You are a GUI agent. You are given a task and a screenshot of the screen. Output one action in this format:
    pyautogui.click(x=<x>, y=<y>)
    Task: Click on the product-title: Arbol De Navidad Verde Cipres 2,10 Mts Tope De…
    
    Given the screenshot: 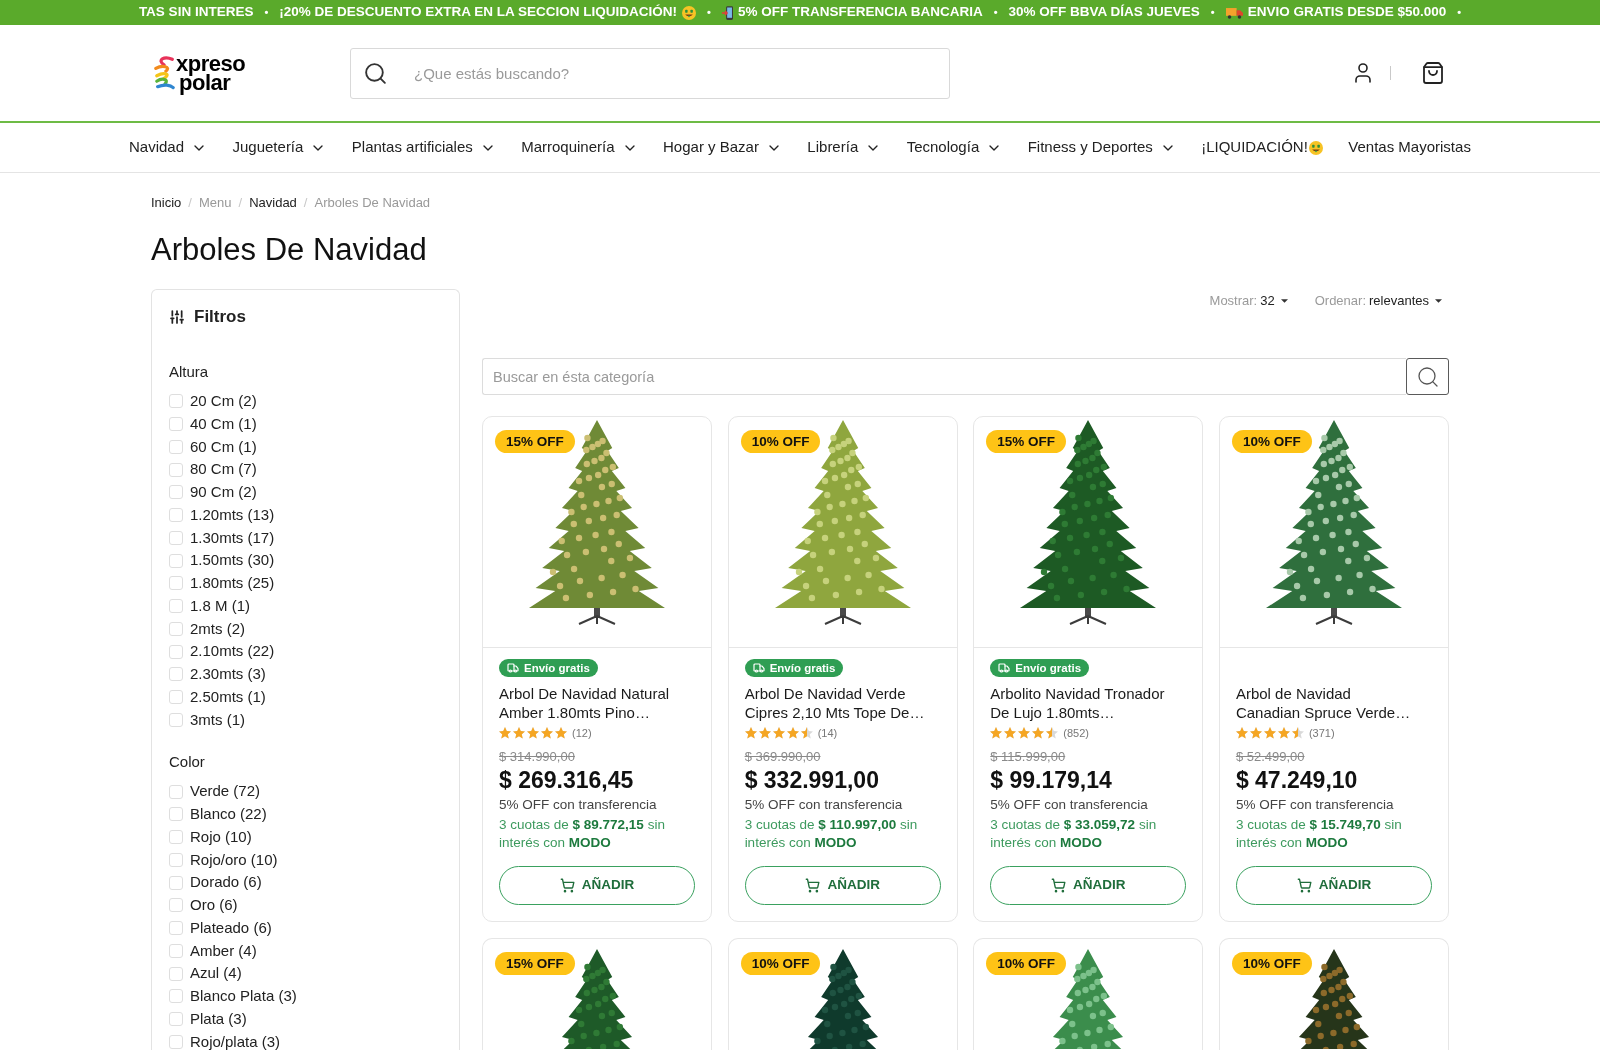 What is the action you would take?
    pyautogui.click(x=834, y=703)
    